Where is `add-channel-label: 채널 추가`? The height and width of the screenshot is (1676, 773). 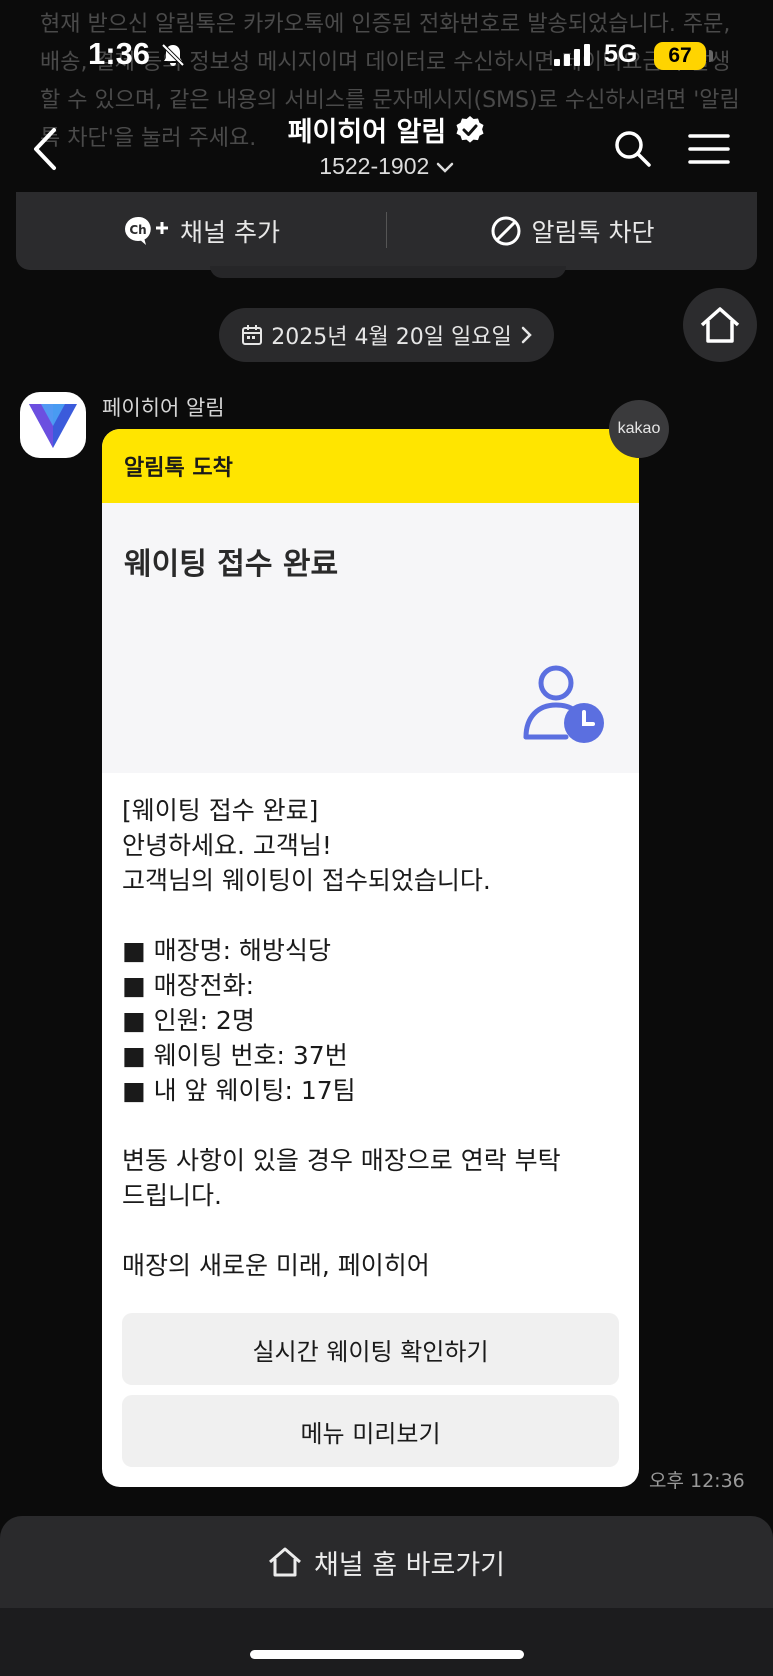
add-channel-label: 채널 추가 is located at coordinates (230, 232).